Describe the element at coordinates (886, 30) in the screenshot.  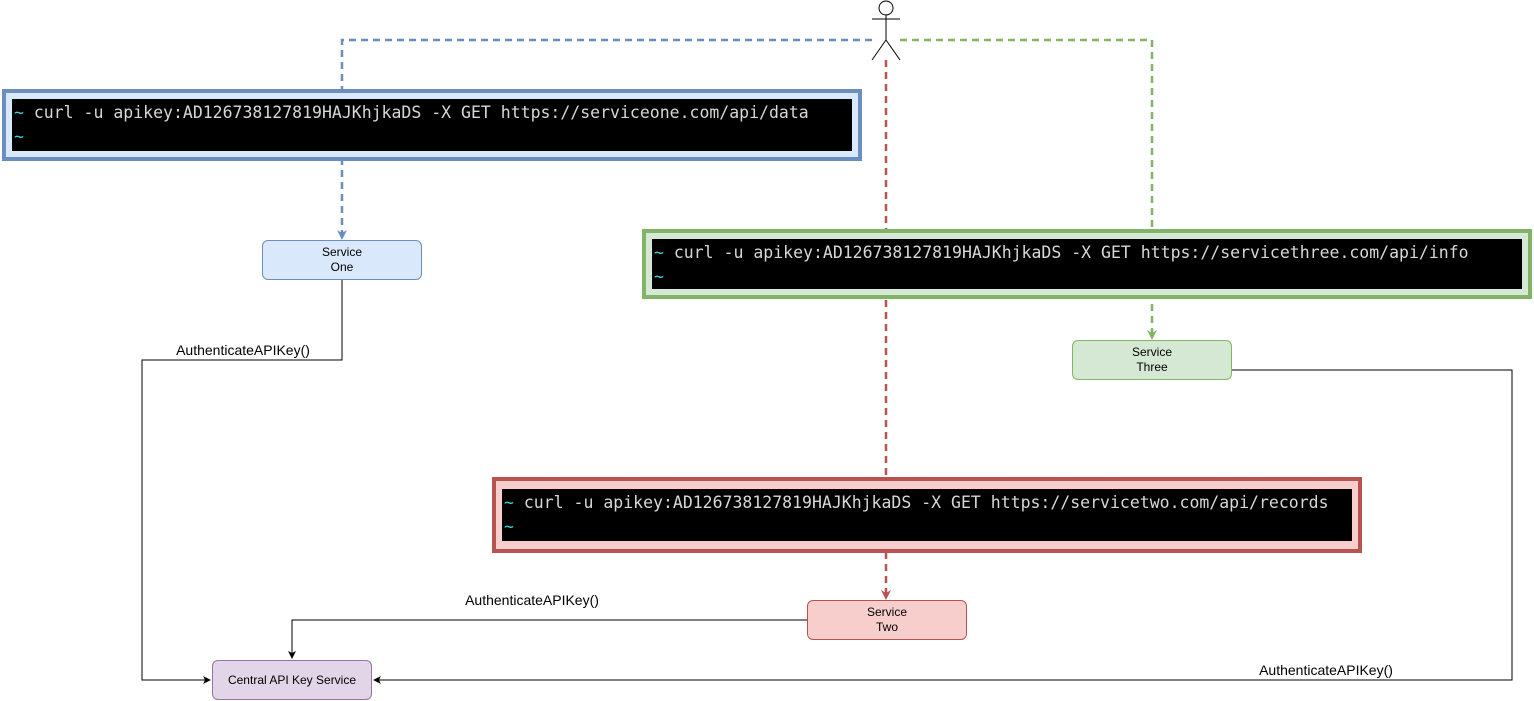
I see `actor-icon` at that location.